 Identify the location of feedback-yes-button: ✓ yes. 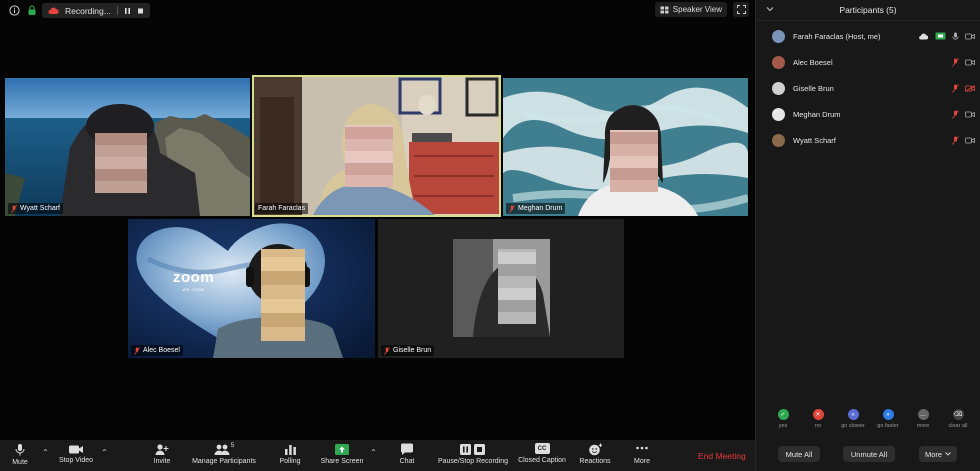
(783, 419).